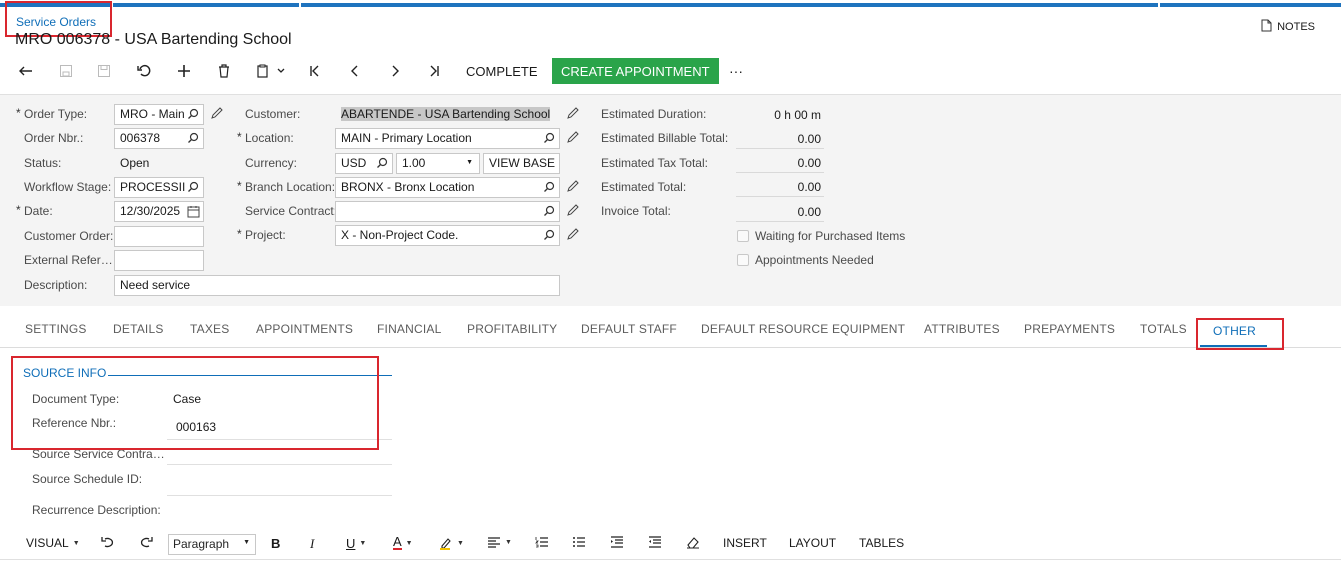 The image size is (1341, 580). What do you see at coordinates (364, 163) in the screenshot?
I see `currency-field: USD` at bounding box center [364, 163].